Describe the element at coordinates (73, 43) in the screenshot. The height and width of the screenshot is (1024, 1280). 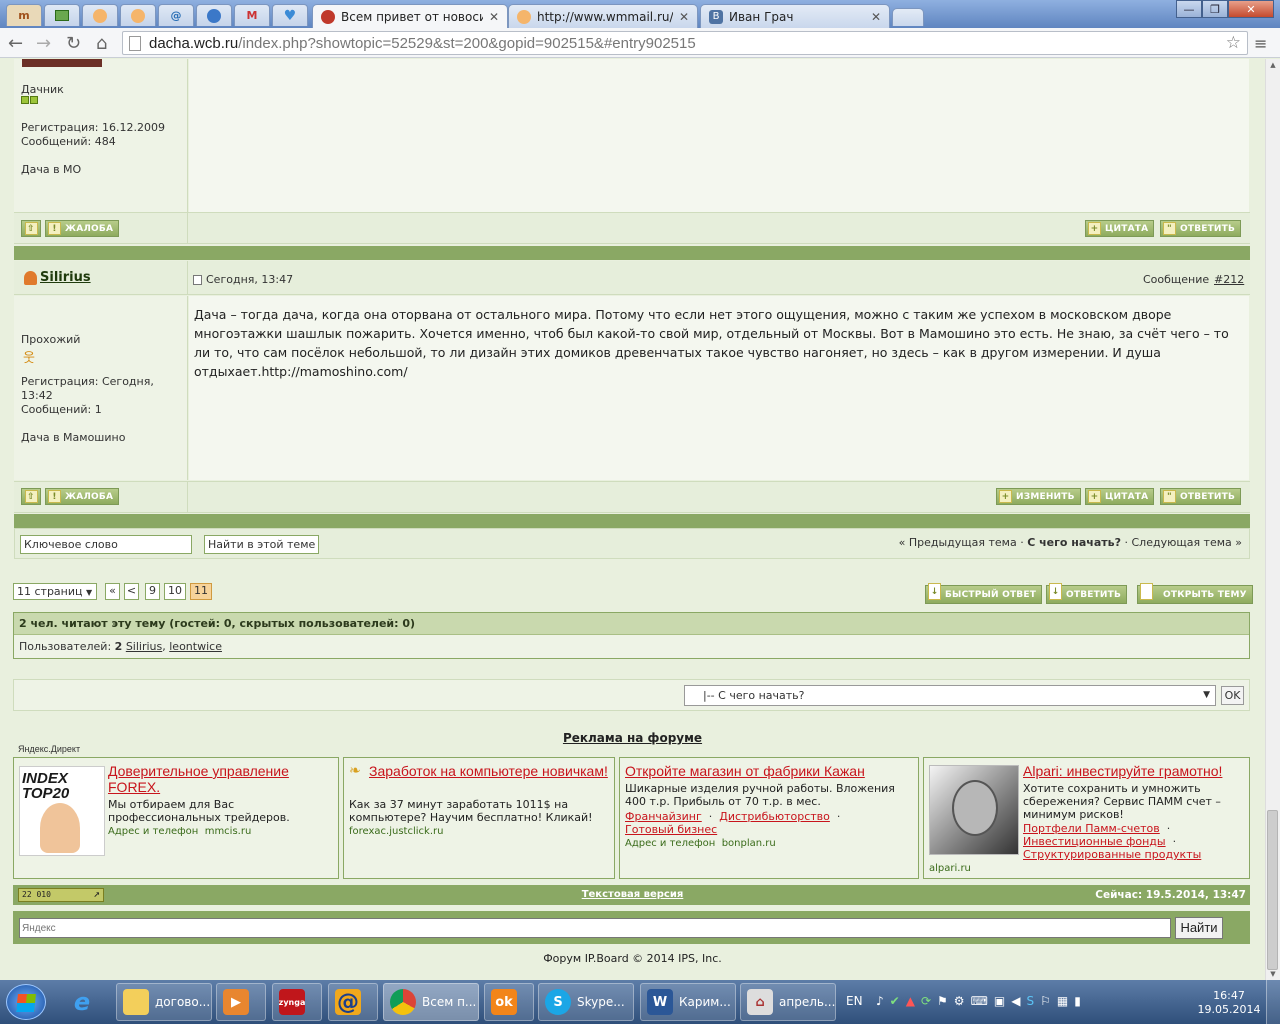
I see `reload-button: ↻` at that location.